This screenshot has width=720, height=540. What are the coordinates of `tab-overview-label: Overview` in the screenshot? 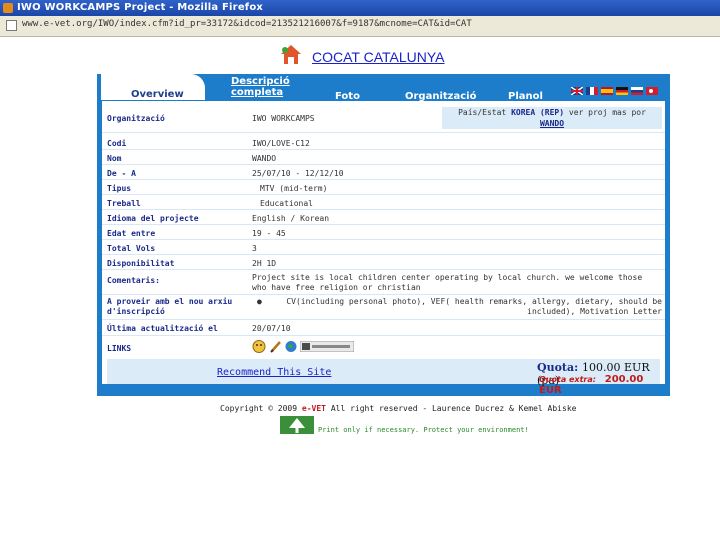 It's located at (157, 94).